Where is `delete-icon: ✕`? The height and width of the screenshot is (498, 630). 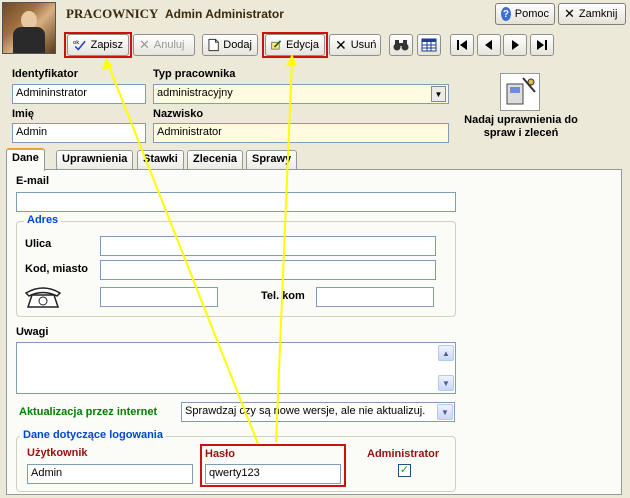 delete-icon: ✕ is located at coordinates (341, 44).